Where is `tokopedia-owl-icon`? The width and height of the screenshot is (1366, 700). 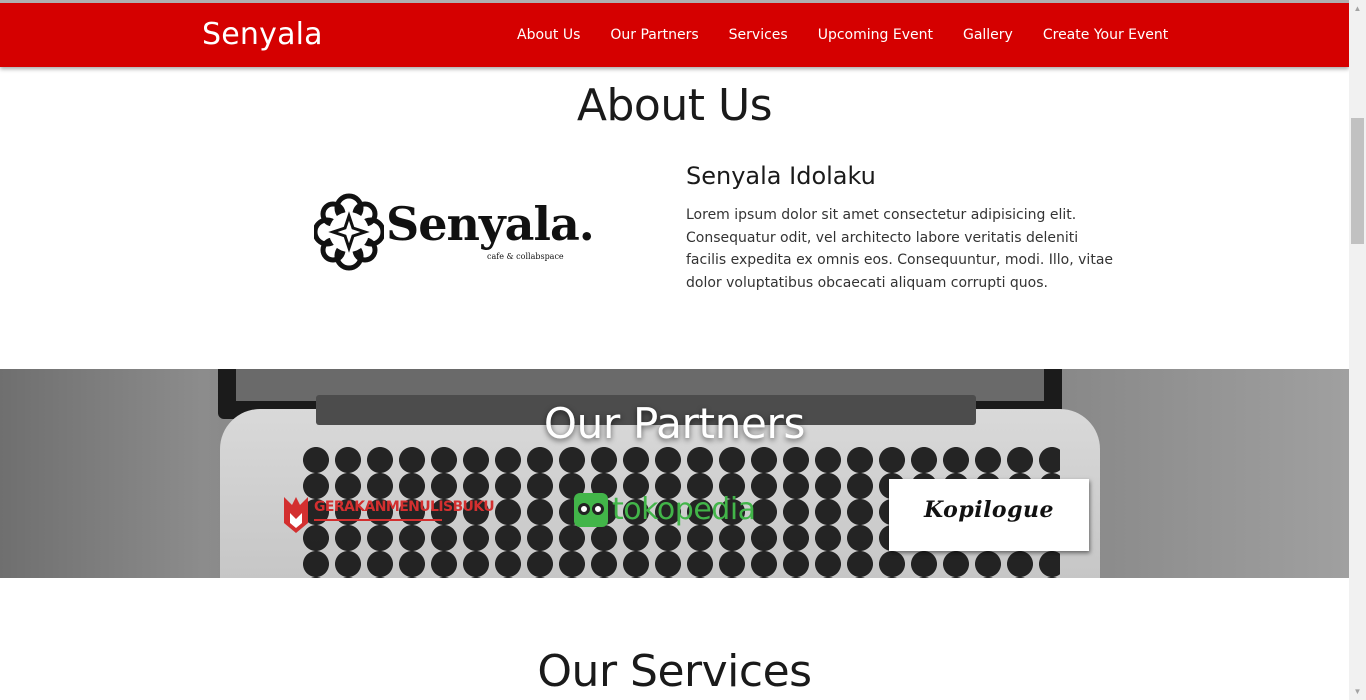 tokopedia-owl-icon is located at coordinates (591, 510).